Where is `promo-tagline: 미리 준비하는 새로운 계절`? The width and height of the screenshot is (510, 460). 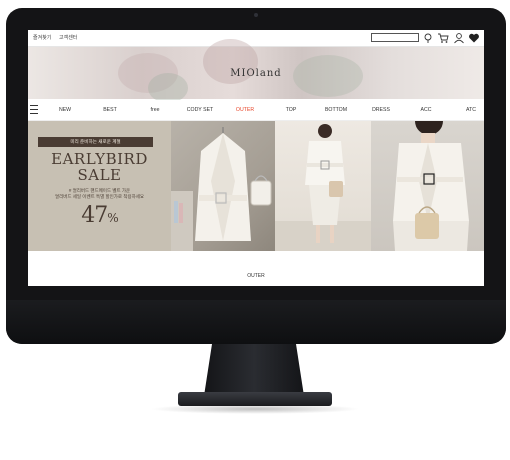
promo-tagline: 미리 준비하는 새로운 계절 is located at coordinates (95, 142).